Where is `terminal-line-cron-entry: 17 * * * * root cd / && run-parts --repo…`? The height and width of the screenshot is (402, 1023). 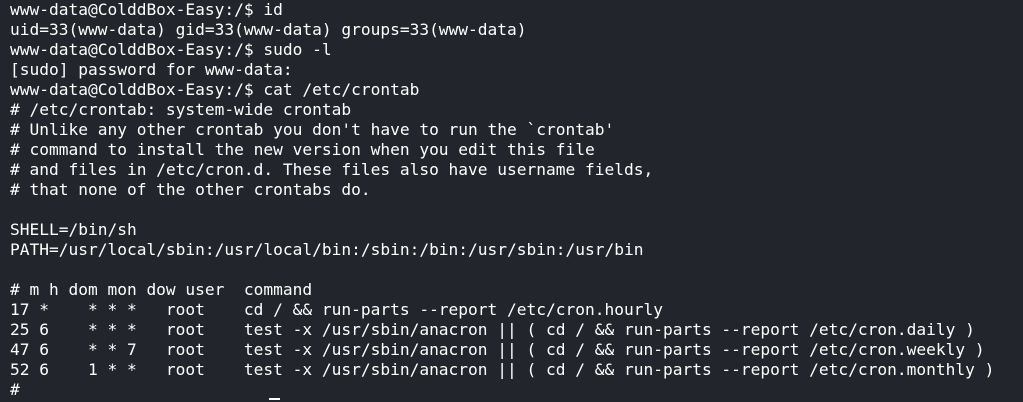 terminal-line-cron-entry: 17 * * * * root cd / && run-parts --repo… is located at coordinates (336, 309).